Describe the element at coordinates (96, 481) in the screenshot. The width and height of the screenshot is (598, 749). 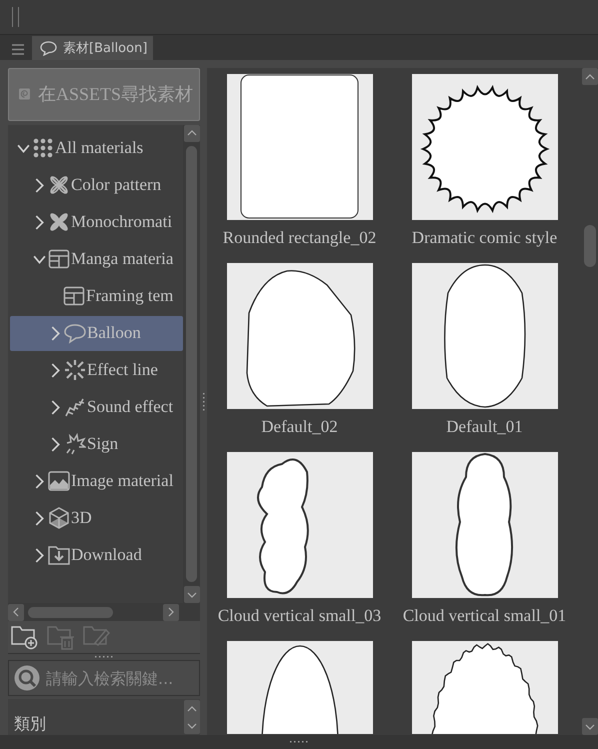
I see `tree-item: Image material` at that location.